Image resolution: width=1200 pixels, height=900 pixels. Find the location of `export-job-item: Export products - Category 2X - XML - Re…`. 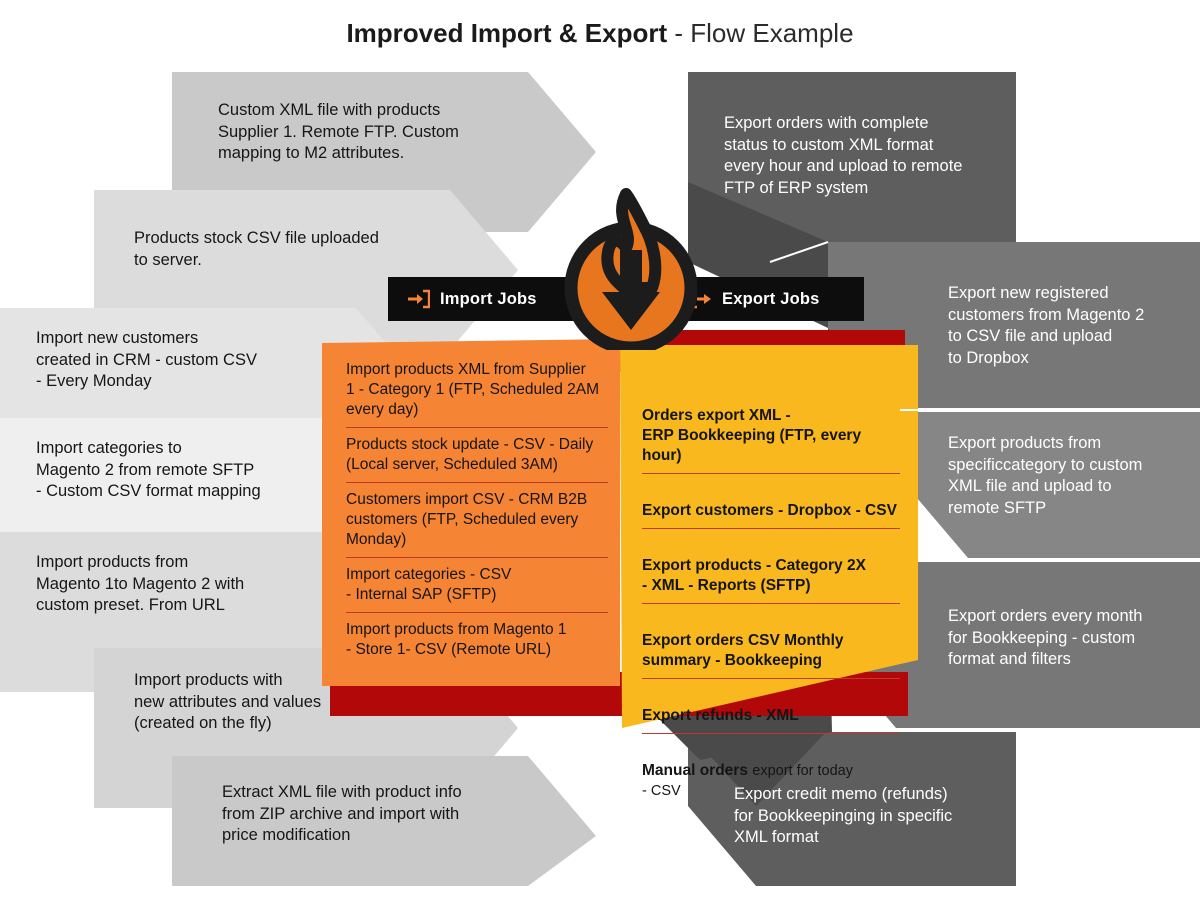

export-job-item: Export products - Category 2X - XML - Re… is located at coordinates (771, 570).